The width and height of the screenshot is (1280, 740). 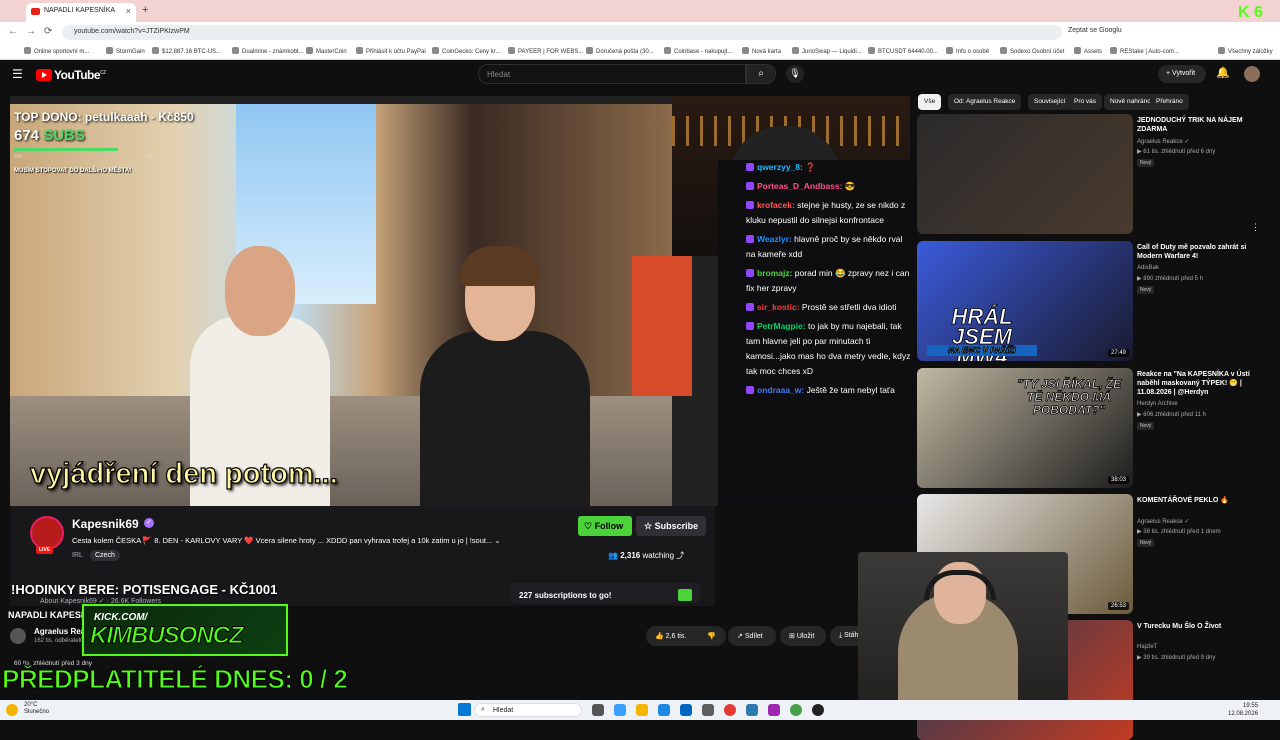 What do you see at coordinates (761, 74) in the screenshot?
I see `search-icon: ⌕` at bounding box center [761, 74].